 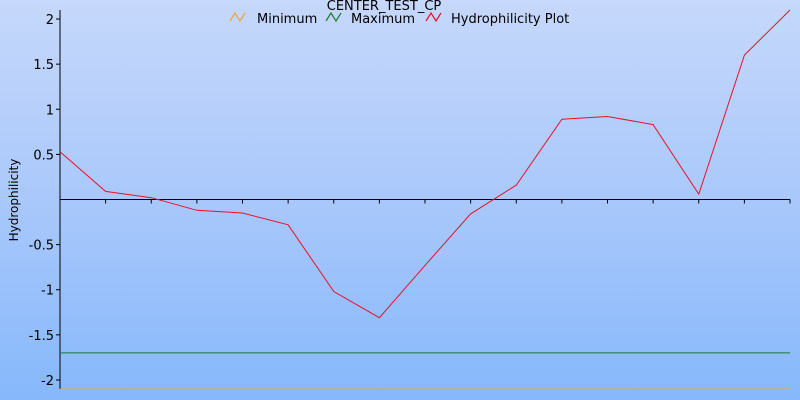 I want to click on y-tick-label: -2, so click(x=47, y=381).